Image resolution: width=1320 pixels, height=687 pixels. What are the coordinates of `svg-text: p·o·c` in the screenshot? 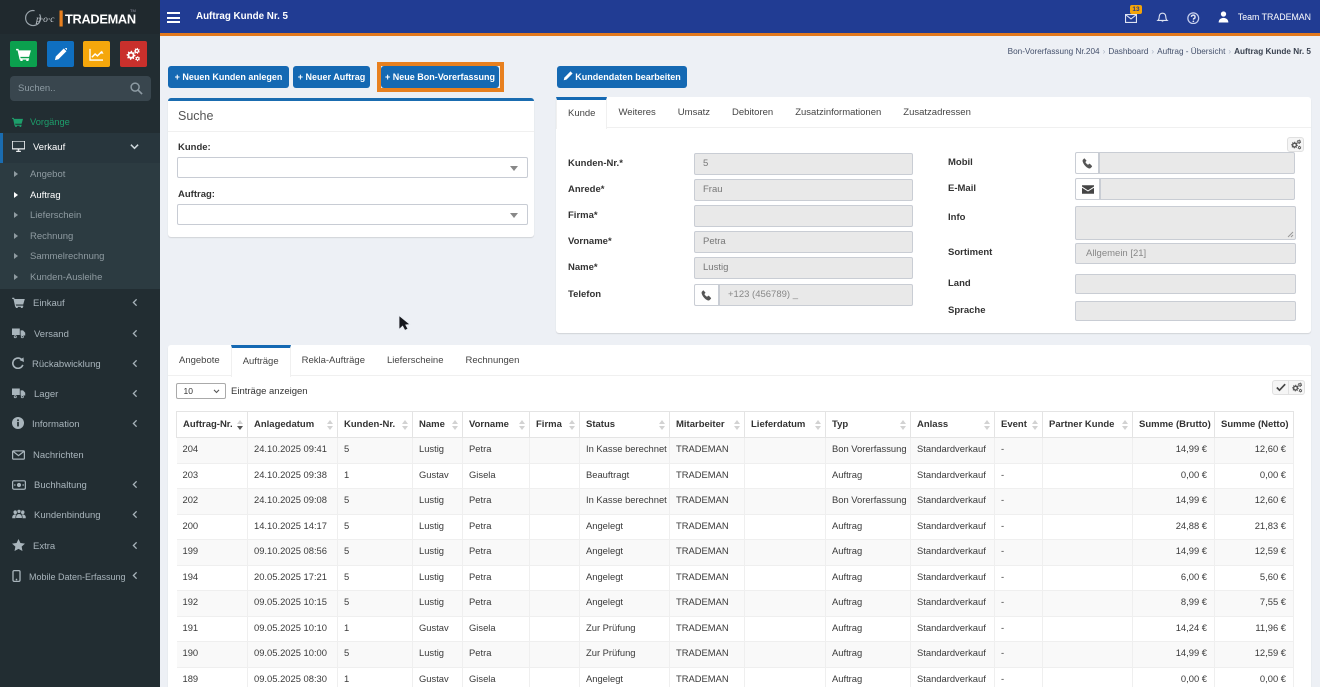 It's located at (45, 20).